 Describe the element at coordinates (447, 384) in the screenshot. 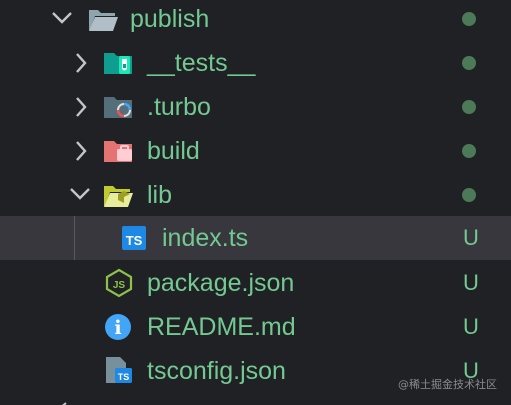

I see `watermark: @稀土掘金技术社区` at that location.